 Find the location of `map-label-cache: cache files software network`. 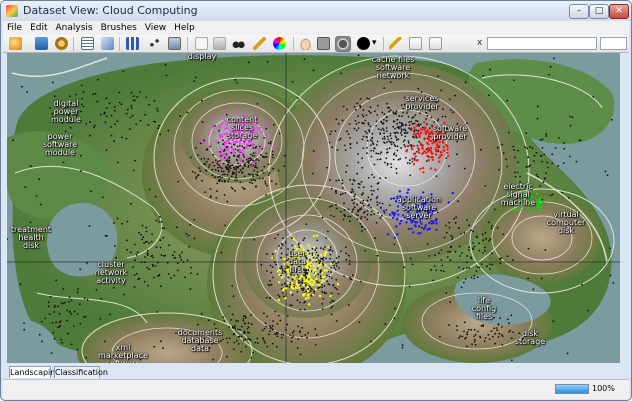

map-label-cache: cache files software network is located at coordinates (393, 67).